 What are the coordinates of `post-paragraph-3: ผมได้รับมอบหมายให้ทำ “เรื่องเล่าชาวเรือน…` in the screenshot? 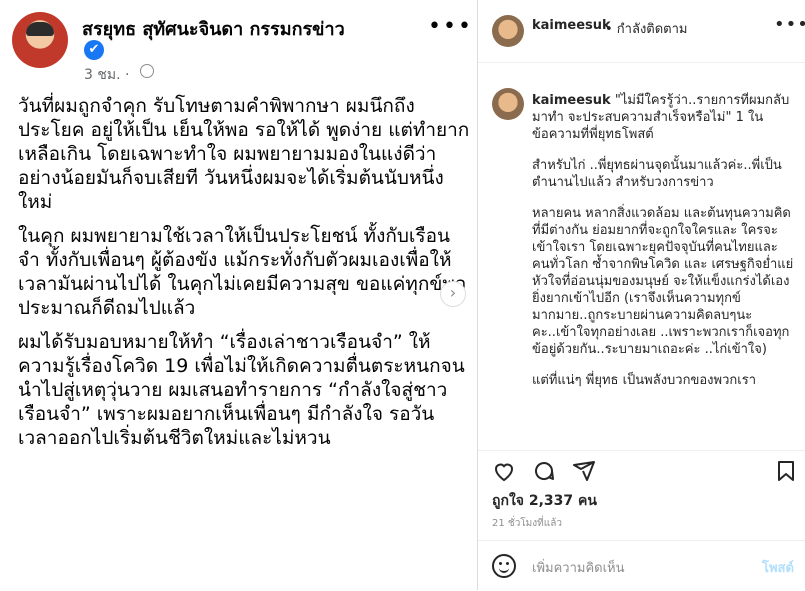 It's located at (241, 390).